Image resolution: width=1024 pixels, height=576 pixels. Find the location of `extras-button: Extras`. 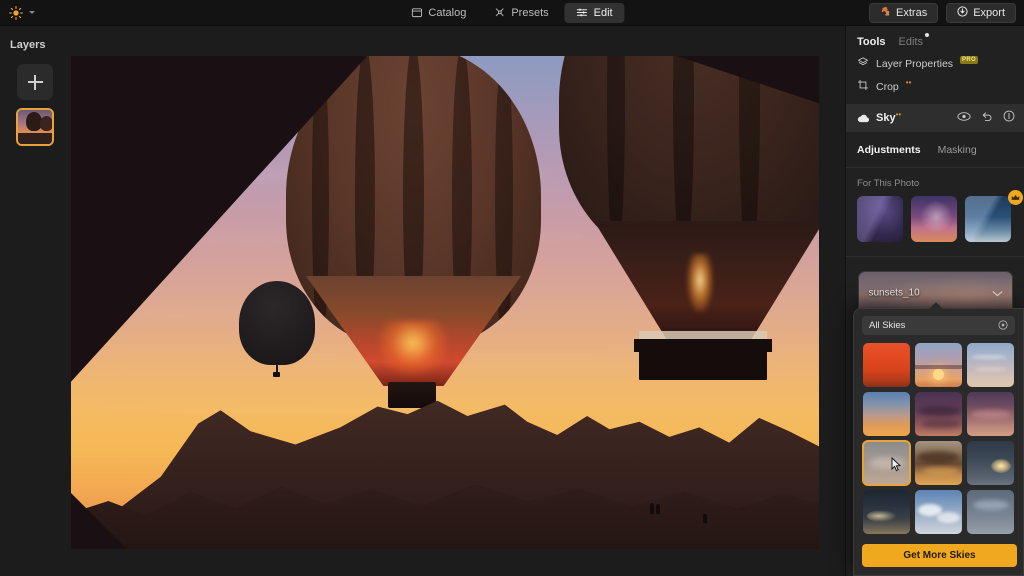

extras-button: Extras is located at coordinates (904, 12).